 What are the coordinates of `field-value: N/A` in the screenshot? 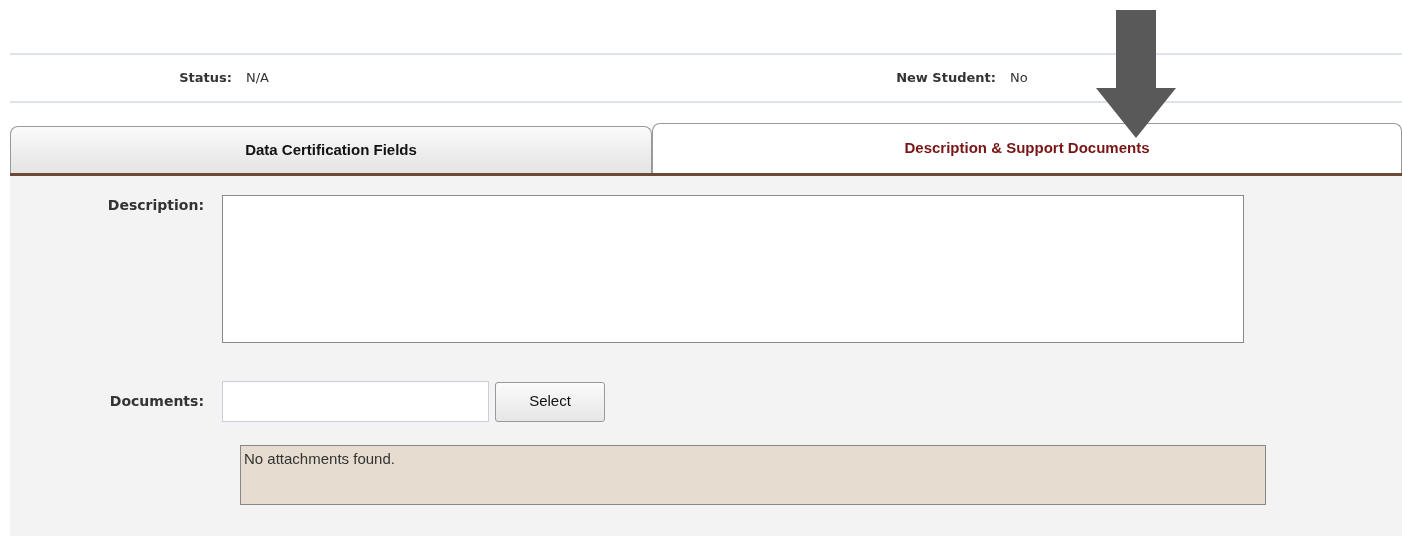 It's located at (257, 78).